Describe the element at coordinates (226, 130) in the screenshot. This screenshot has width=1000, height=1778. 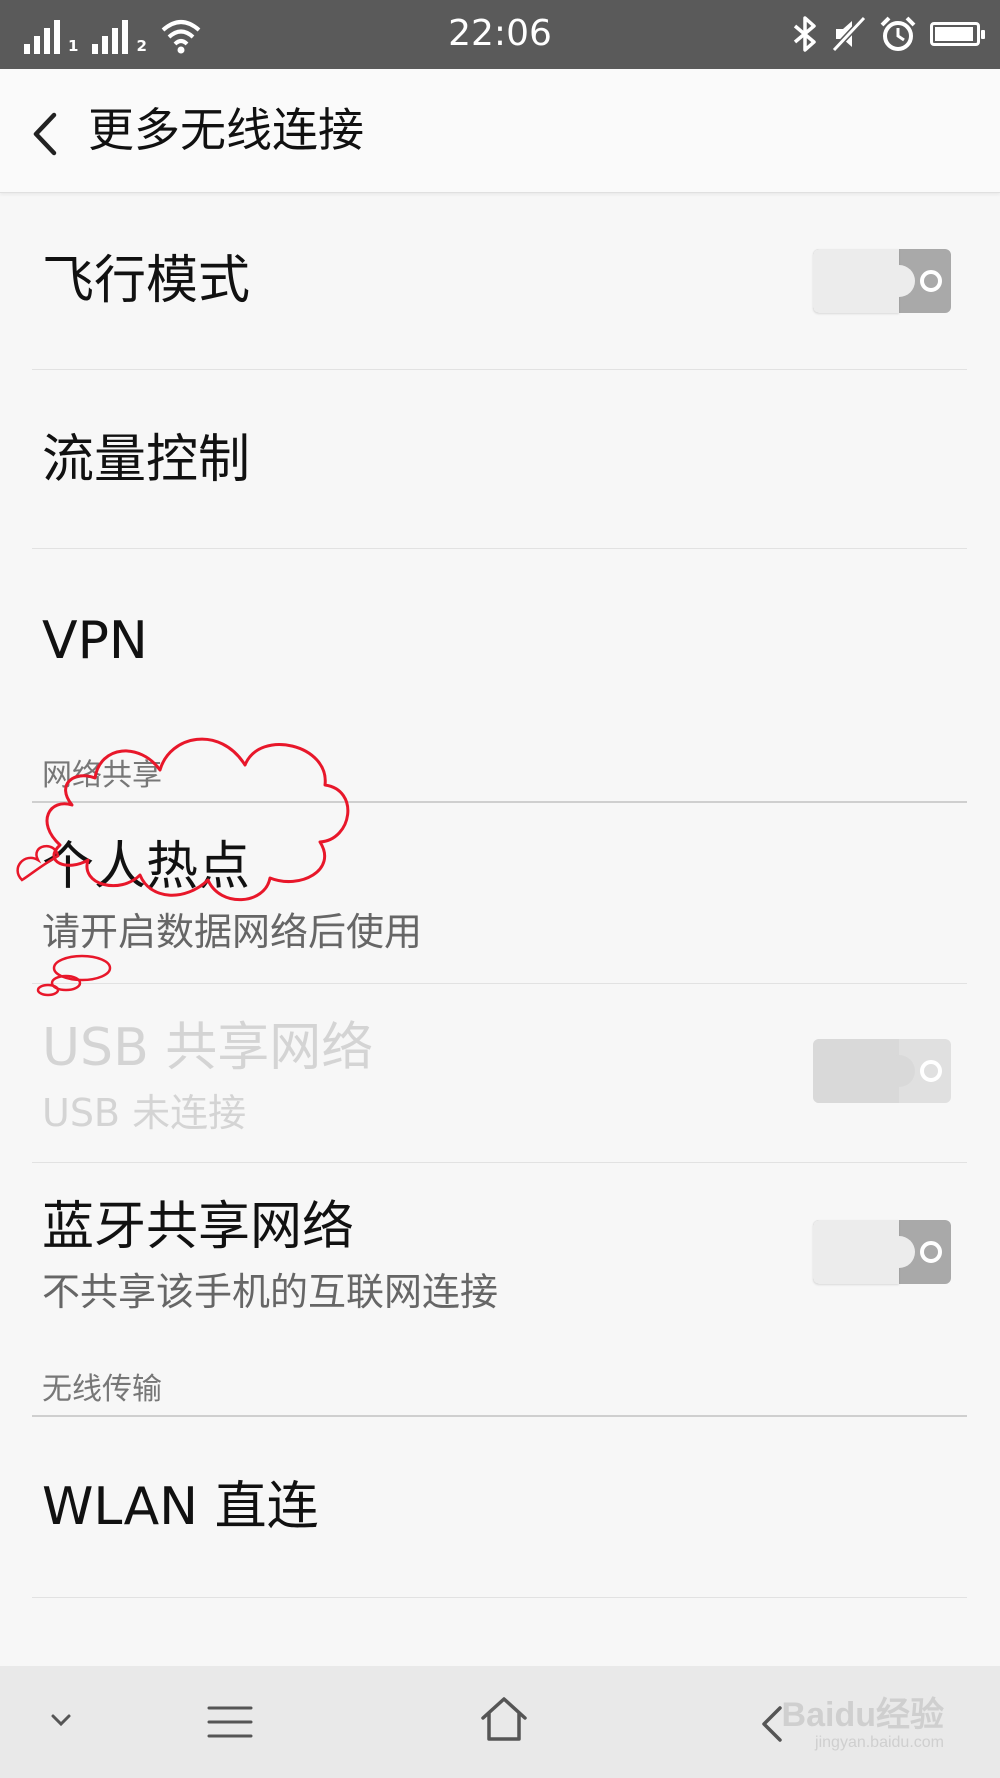
I see `page-title: 更多无线连接` at that location.